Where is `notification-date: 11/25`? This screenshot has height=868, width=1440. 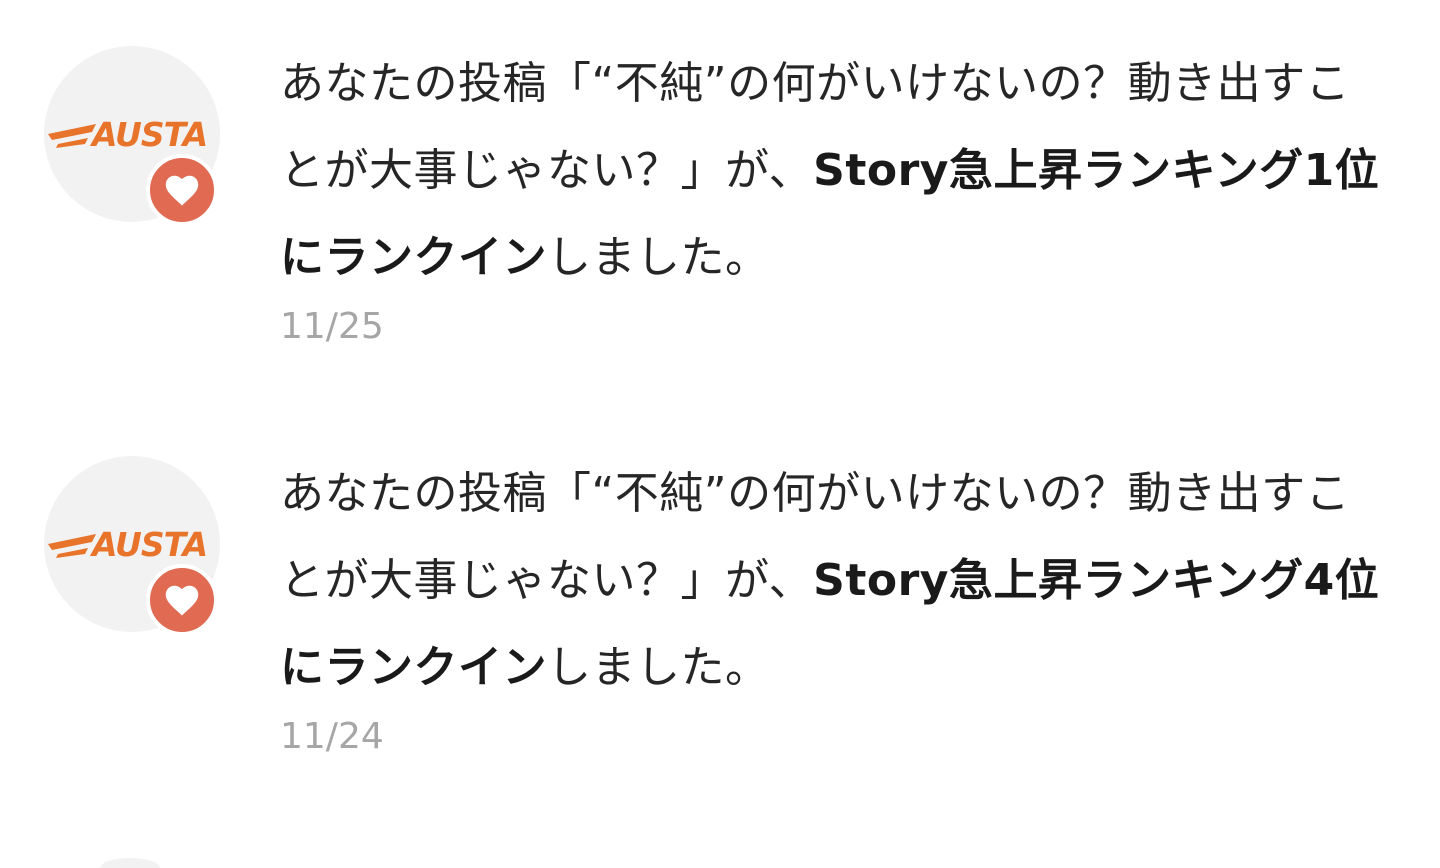
notification-date: 11/25 is located at coordinates (332, 326).